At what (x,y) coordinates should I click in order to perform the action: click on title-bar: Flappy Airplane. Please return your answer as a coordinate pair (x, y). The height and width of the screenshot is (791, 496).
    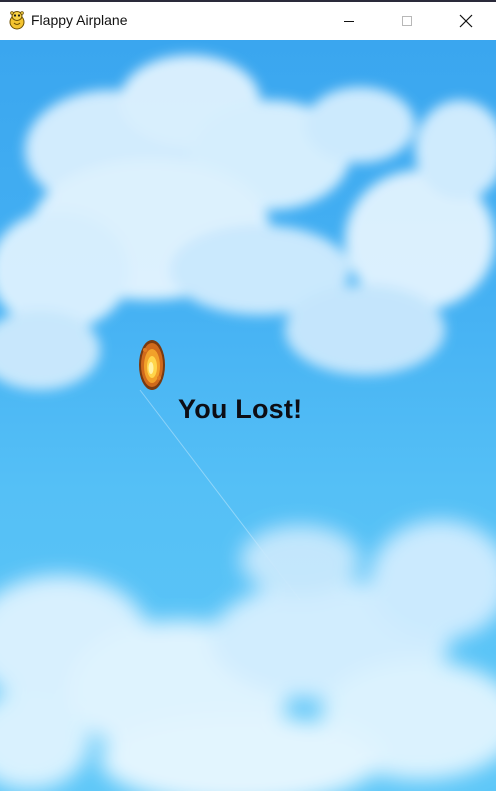
    Looking at the image, I should click on (248, 21).